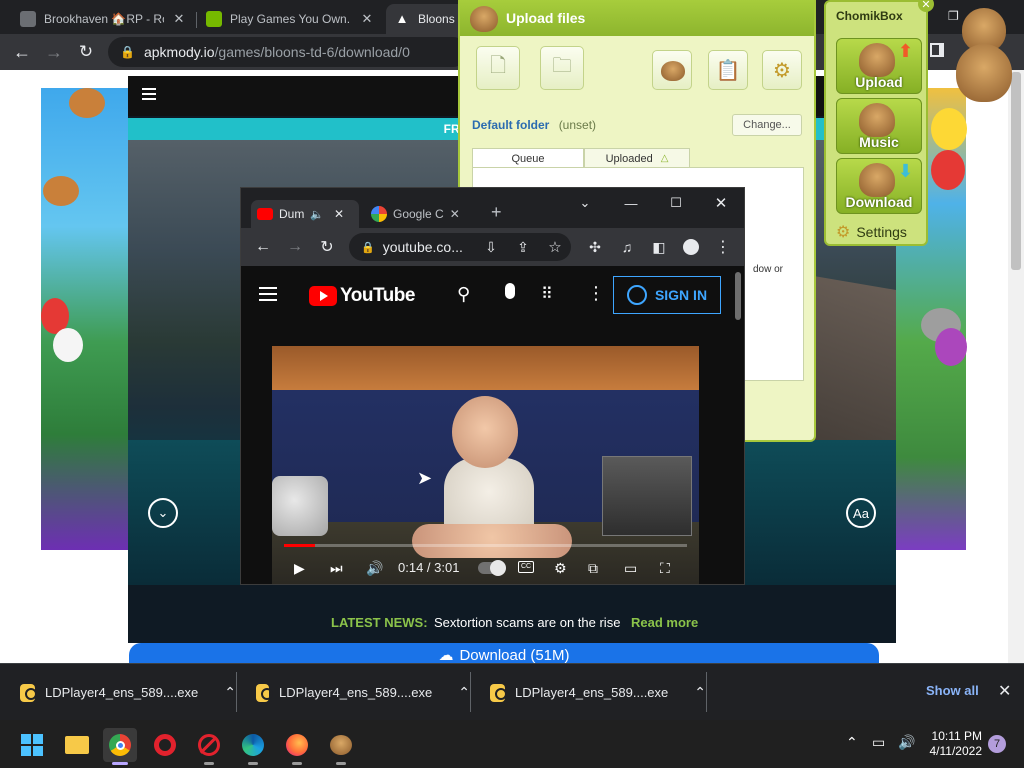 Image resolution: width=1024 pixels, height=768 pixels. What do you see at coordinates (336, 568) in the screenshot?
I see `next-video-icon: ⏭` at bounding box center [336, 568].